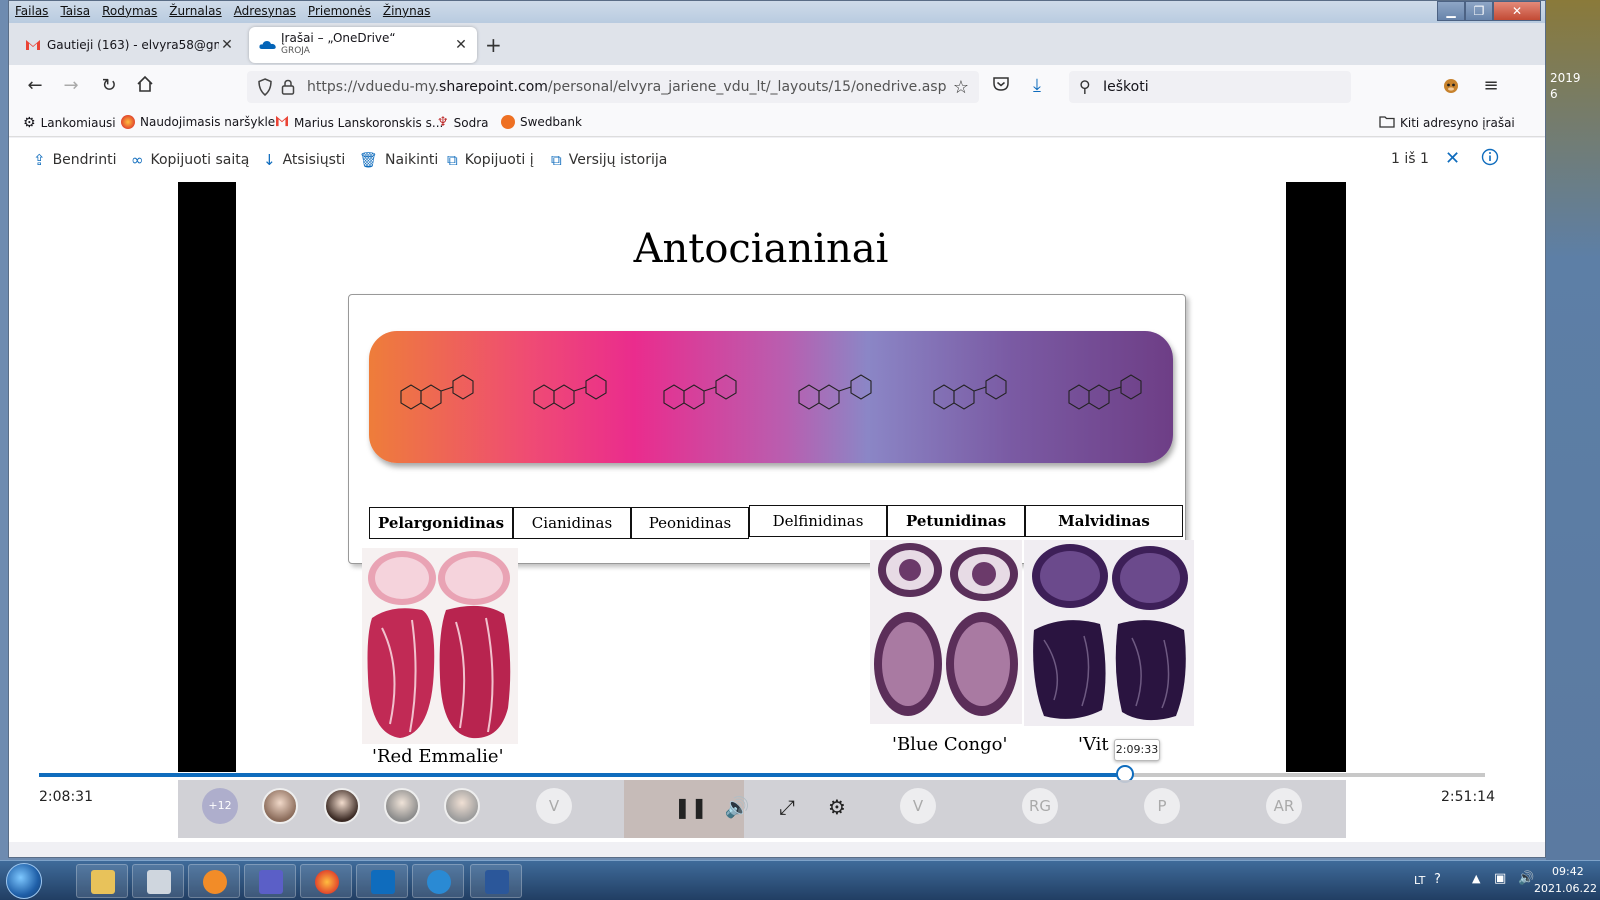 The height and width of the screenshot is (900, 1600). I want to click on teams-icon, so click(271, 882).